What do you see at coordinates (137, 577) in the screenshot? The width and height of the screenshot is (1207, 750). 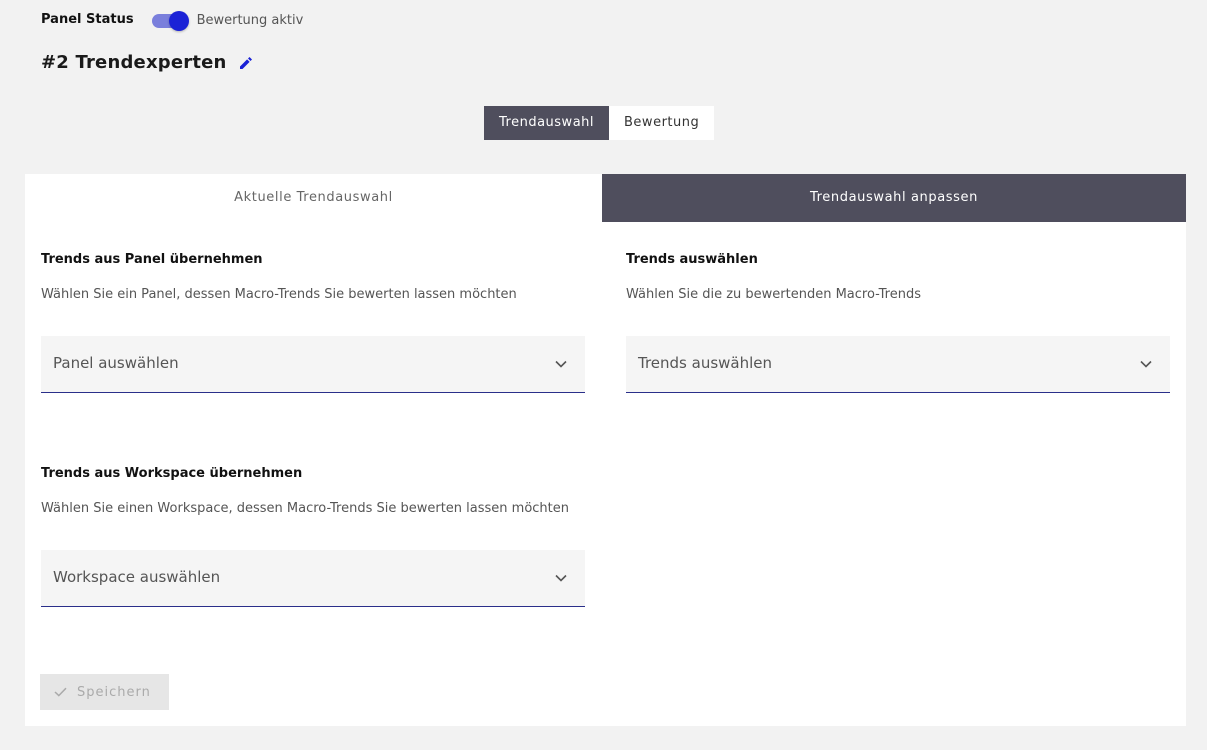 I see `workspace-select-placeholder: Workspace auswählen` at bounding box center [137, 577].